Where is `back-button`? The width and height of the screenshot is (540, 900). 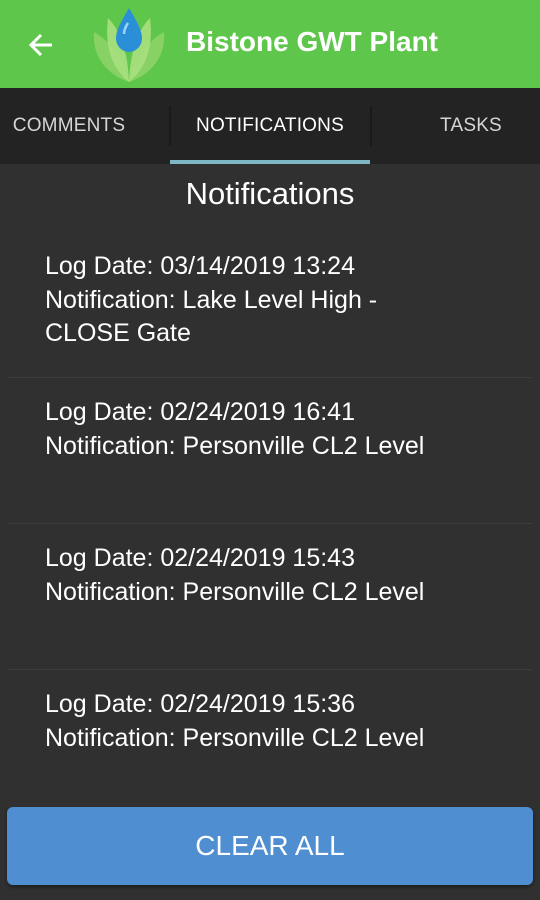
back-button is located at coordinates (41, 45).